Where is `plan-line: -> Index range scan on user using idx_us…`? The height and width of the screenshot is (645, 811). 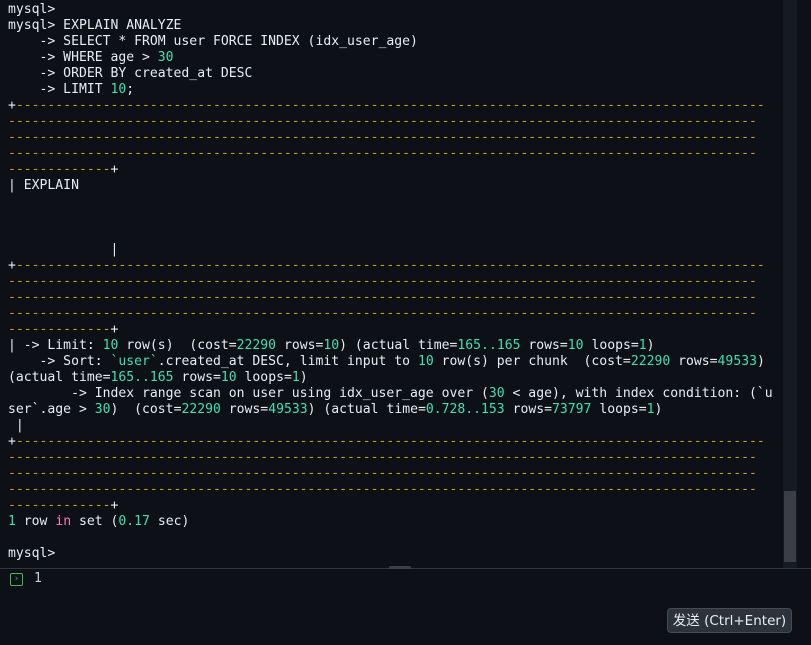 plan-line: -> Index range scan on user using idx_us… is located at coordinates (390, 393).